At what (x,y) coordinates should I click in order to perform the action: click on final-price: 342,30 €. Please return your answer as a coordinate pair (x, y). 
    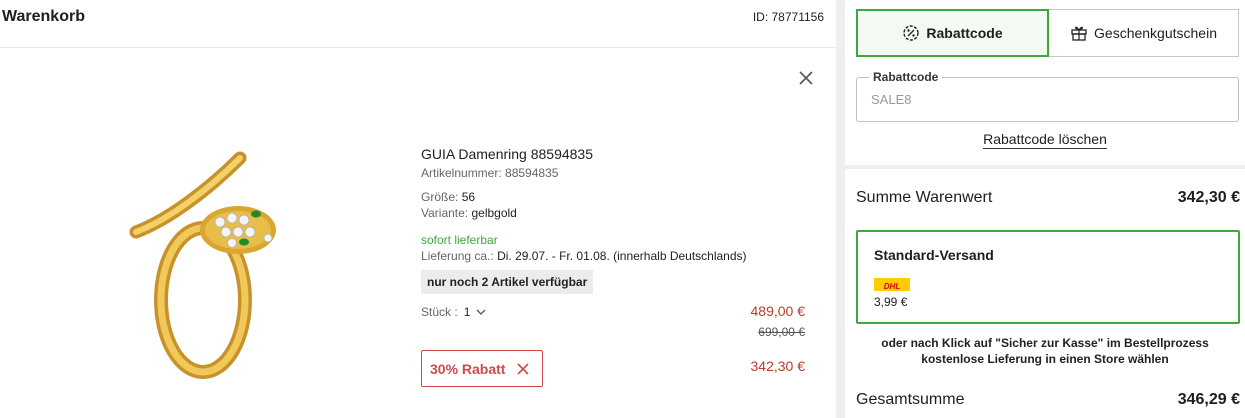
    Looking at the image, I should click on (778, 366).